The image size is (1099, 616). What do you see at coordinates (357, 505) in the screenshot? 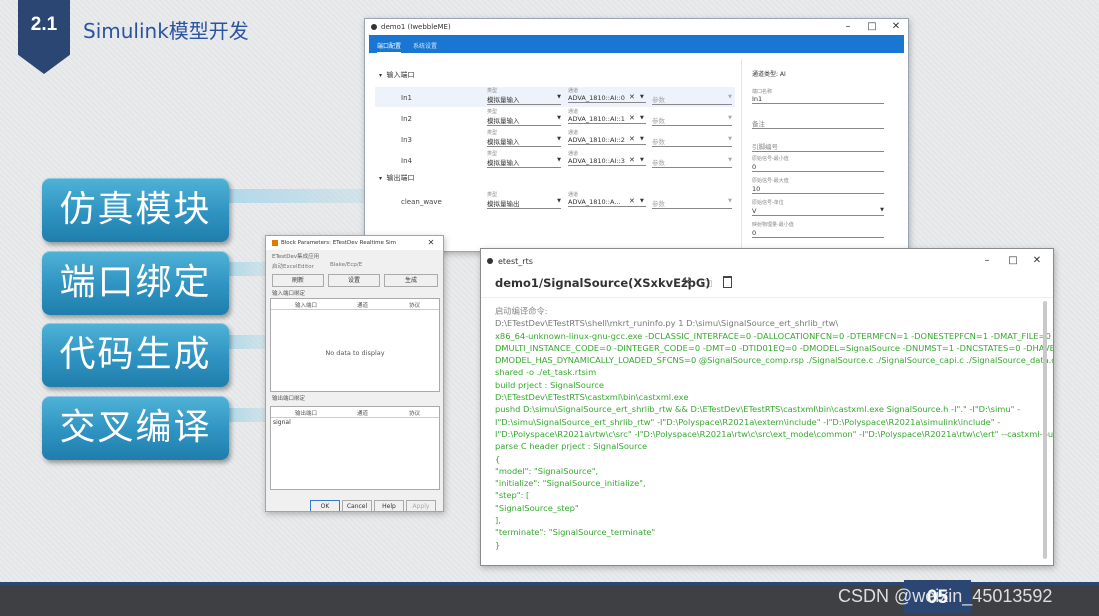
I see `cancel-button: Cancel` at bounding box center [357, 505].